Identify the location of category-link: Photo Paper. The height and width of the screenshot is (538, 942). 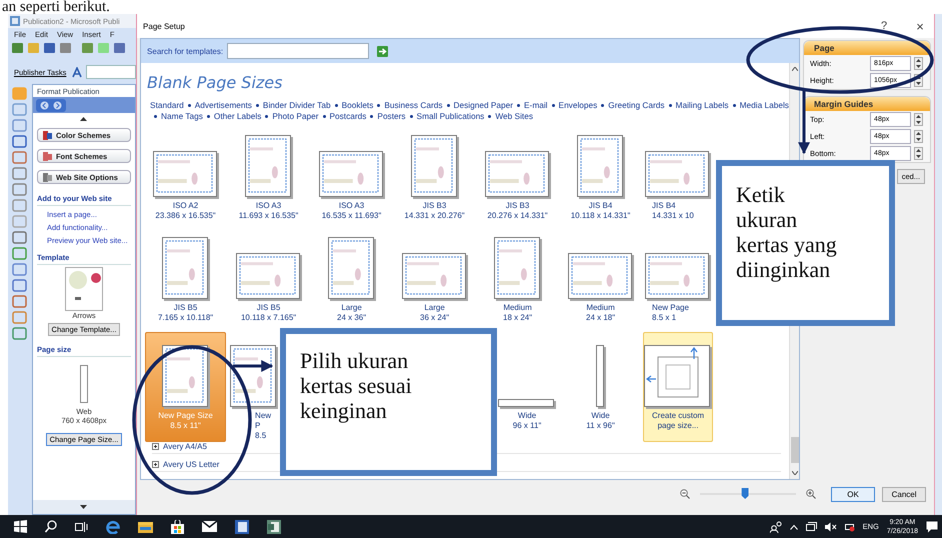
(295, 116).